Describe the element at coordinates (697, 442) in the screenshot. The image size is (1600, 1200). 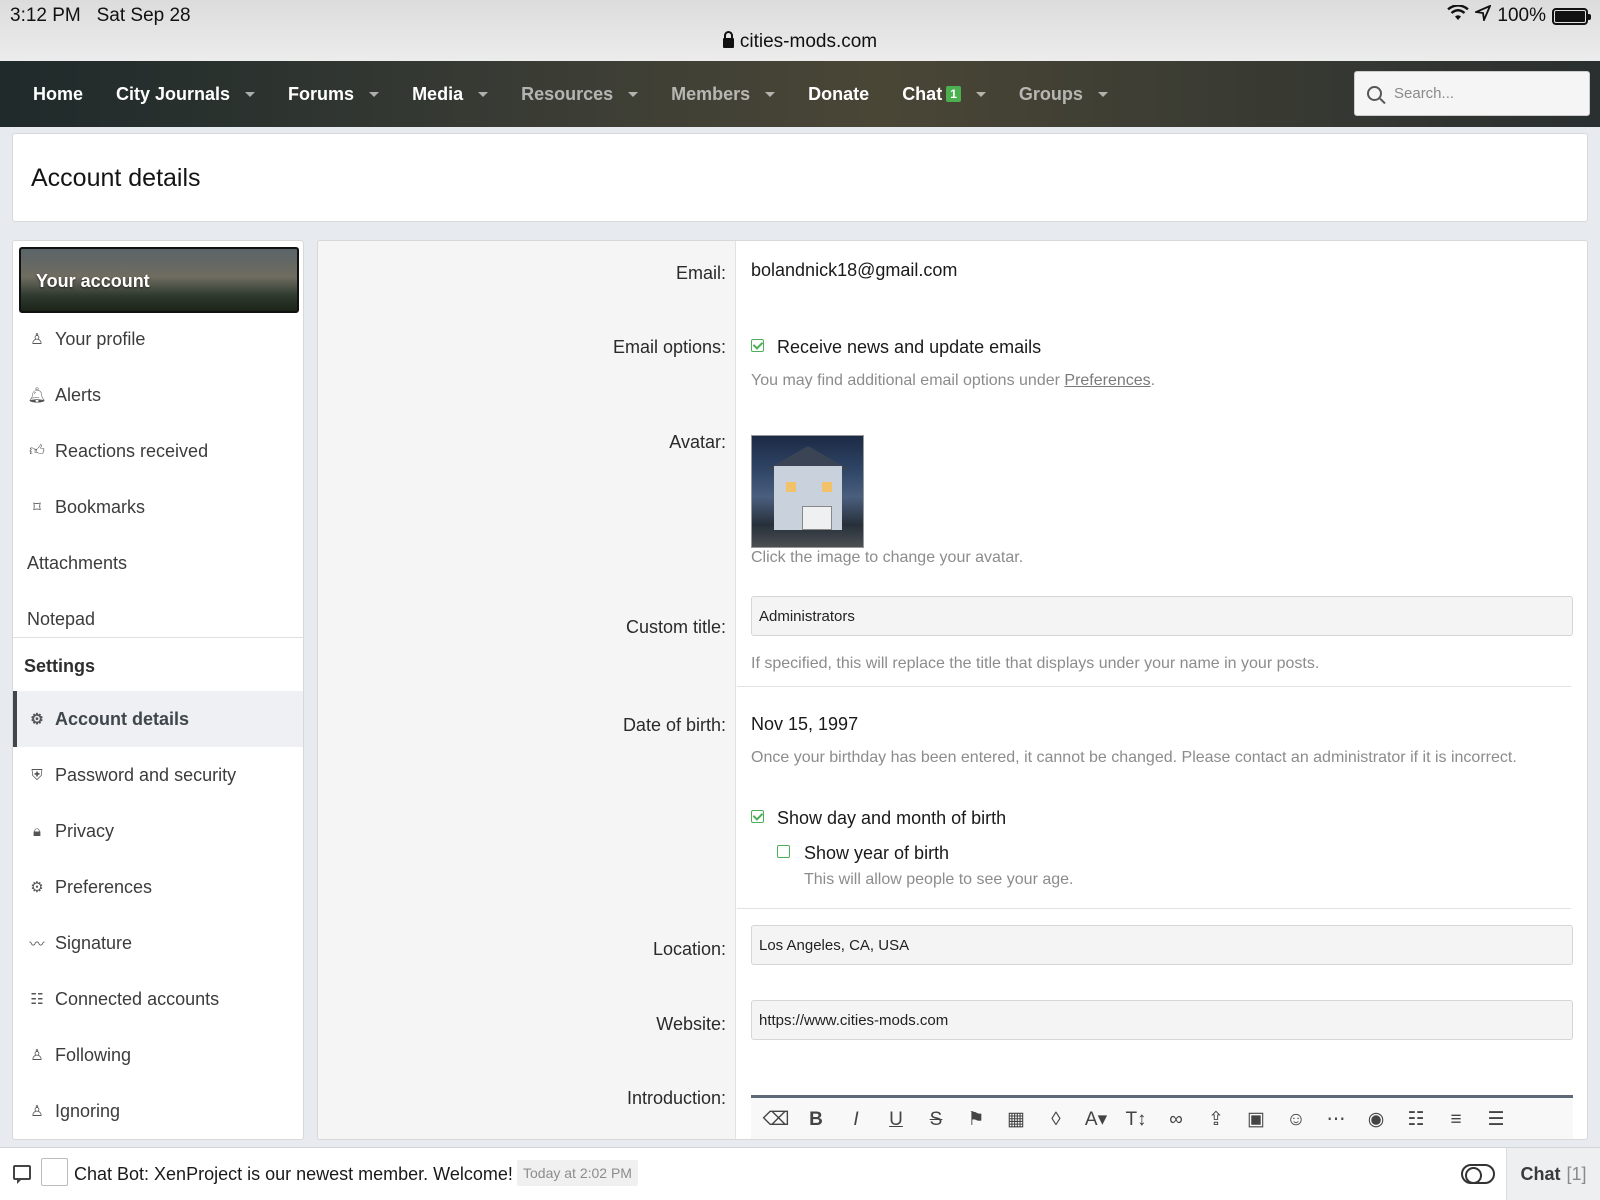
I see `avatar-label: Avatar:` at that location.